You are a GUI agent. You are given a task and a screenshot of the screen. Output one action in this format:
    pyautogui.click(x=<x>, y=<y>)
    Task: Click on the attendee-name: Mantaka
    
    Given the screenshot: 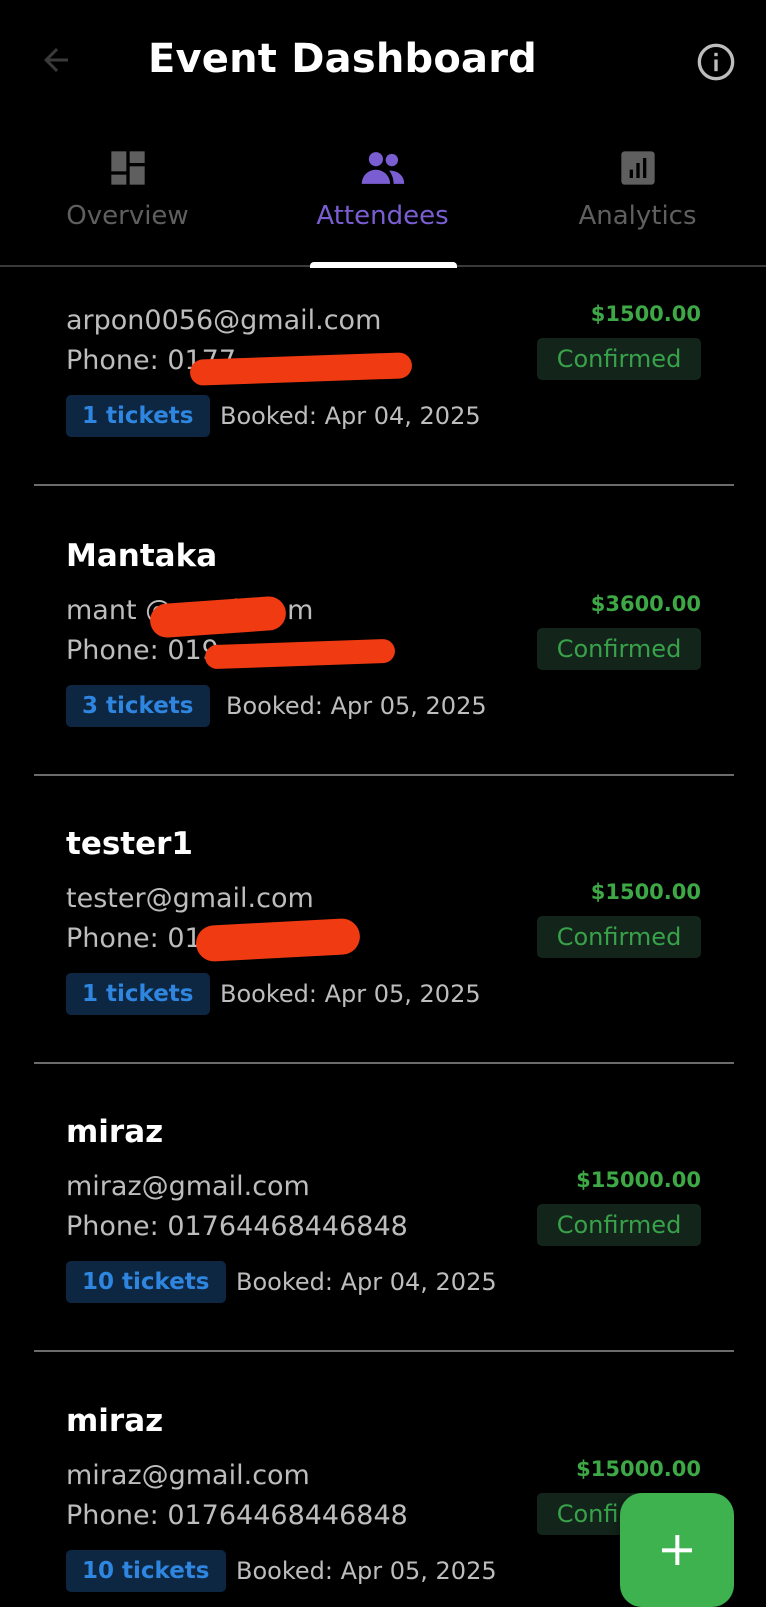 What is the action you would take?
    pyautogui.click(x=142, y=556)
    